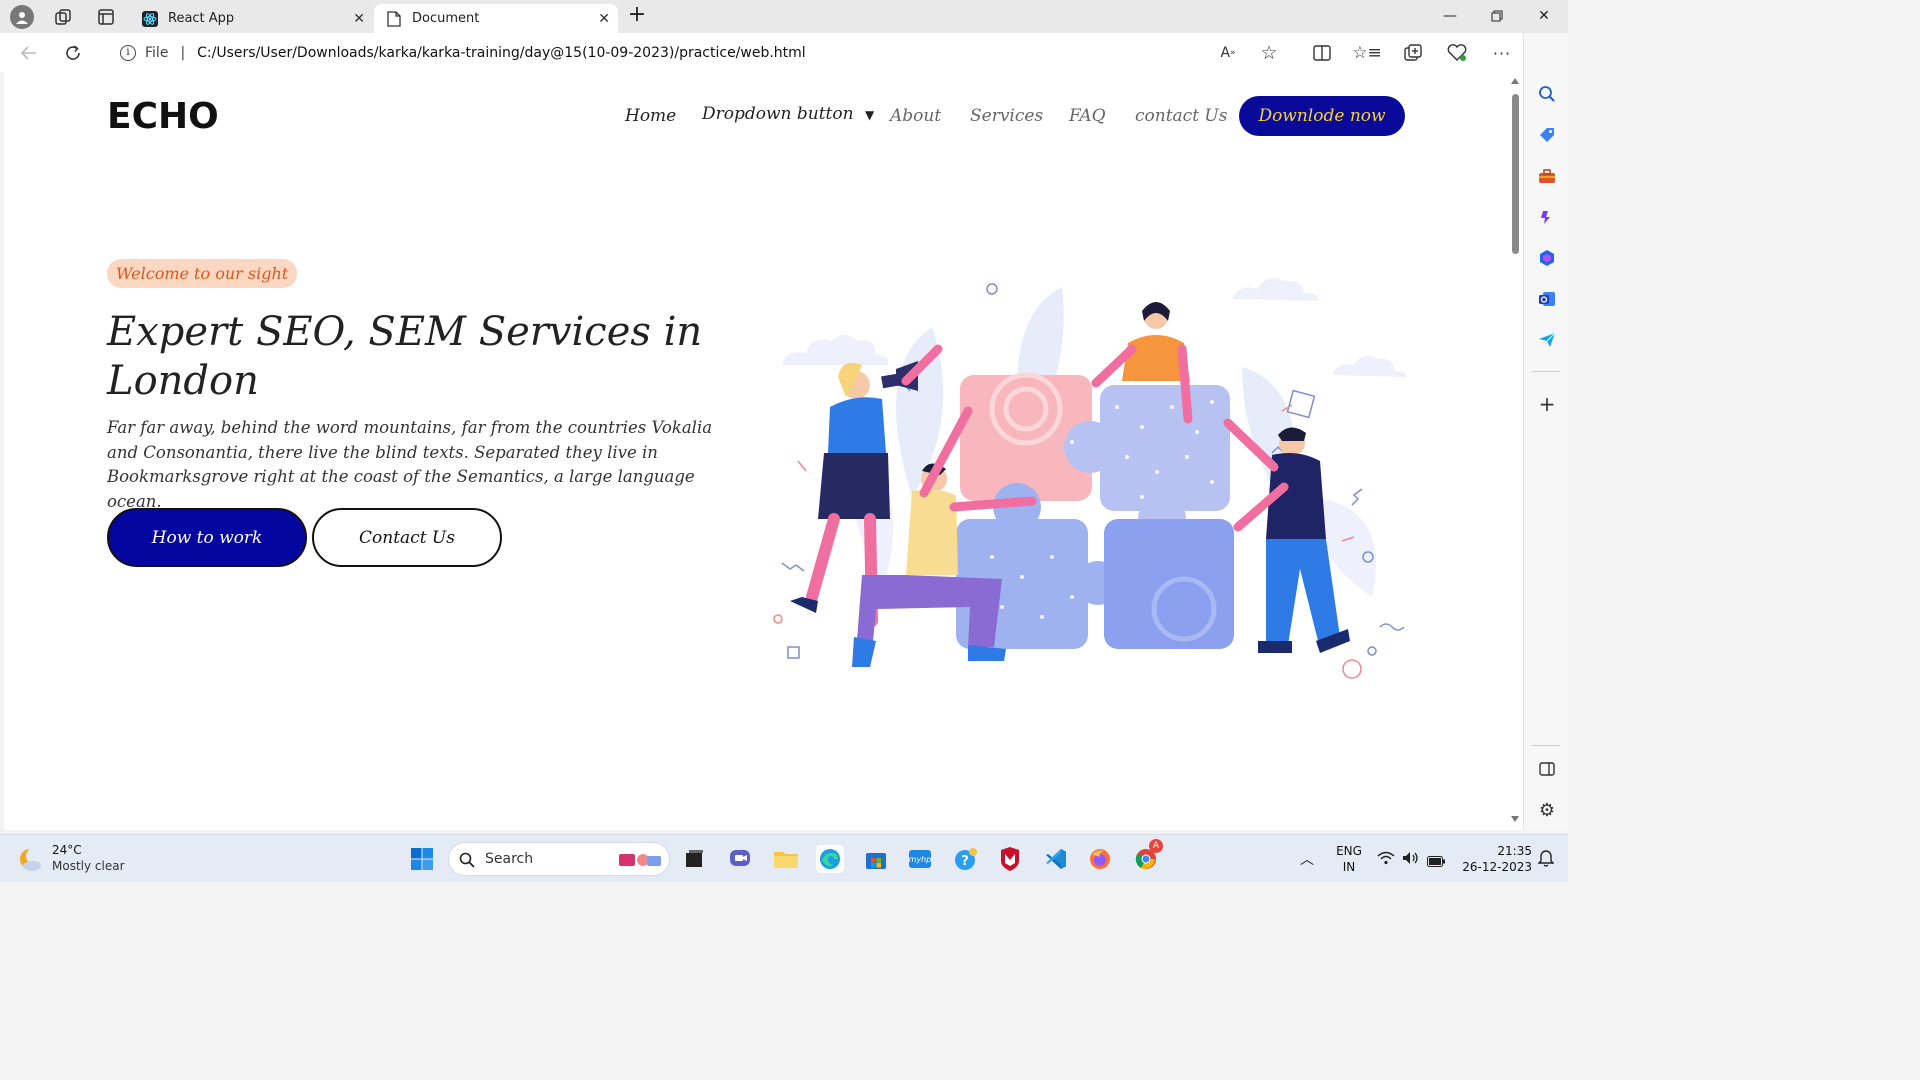 The image size is (1920, 1080). What do you see at coordinates (1544, 16) in the screenshot?
I see `close-window-icon: ✕` at bounding box center [1544, 16].